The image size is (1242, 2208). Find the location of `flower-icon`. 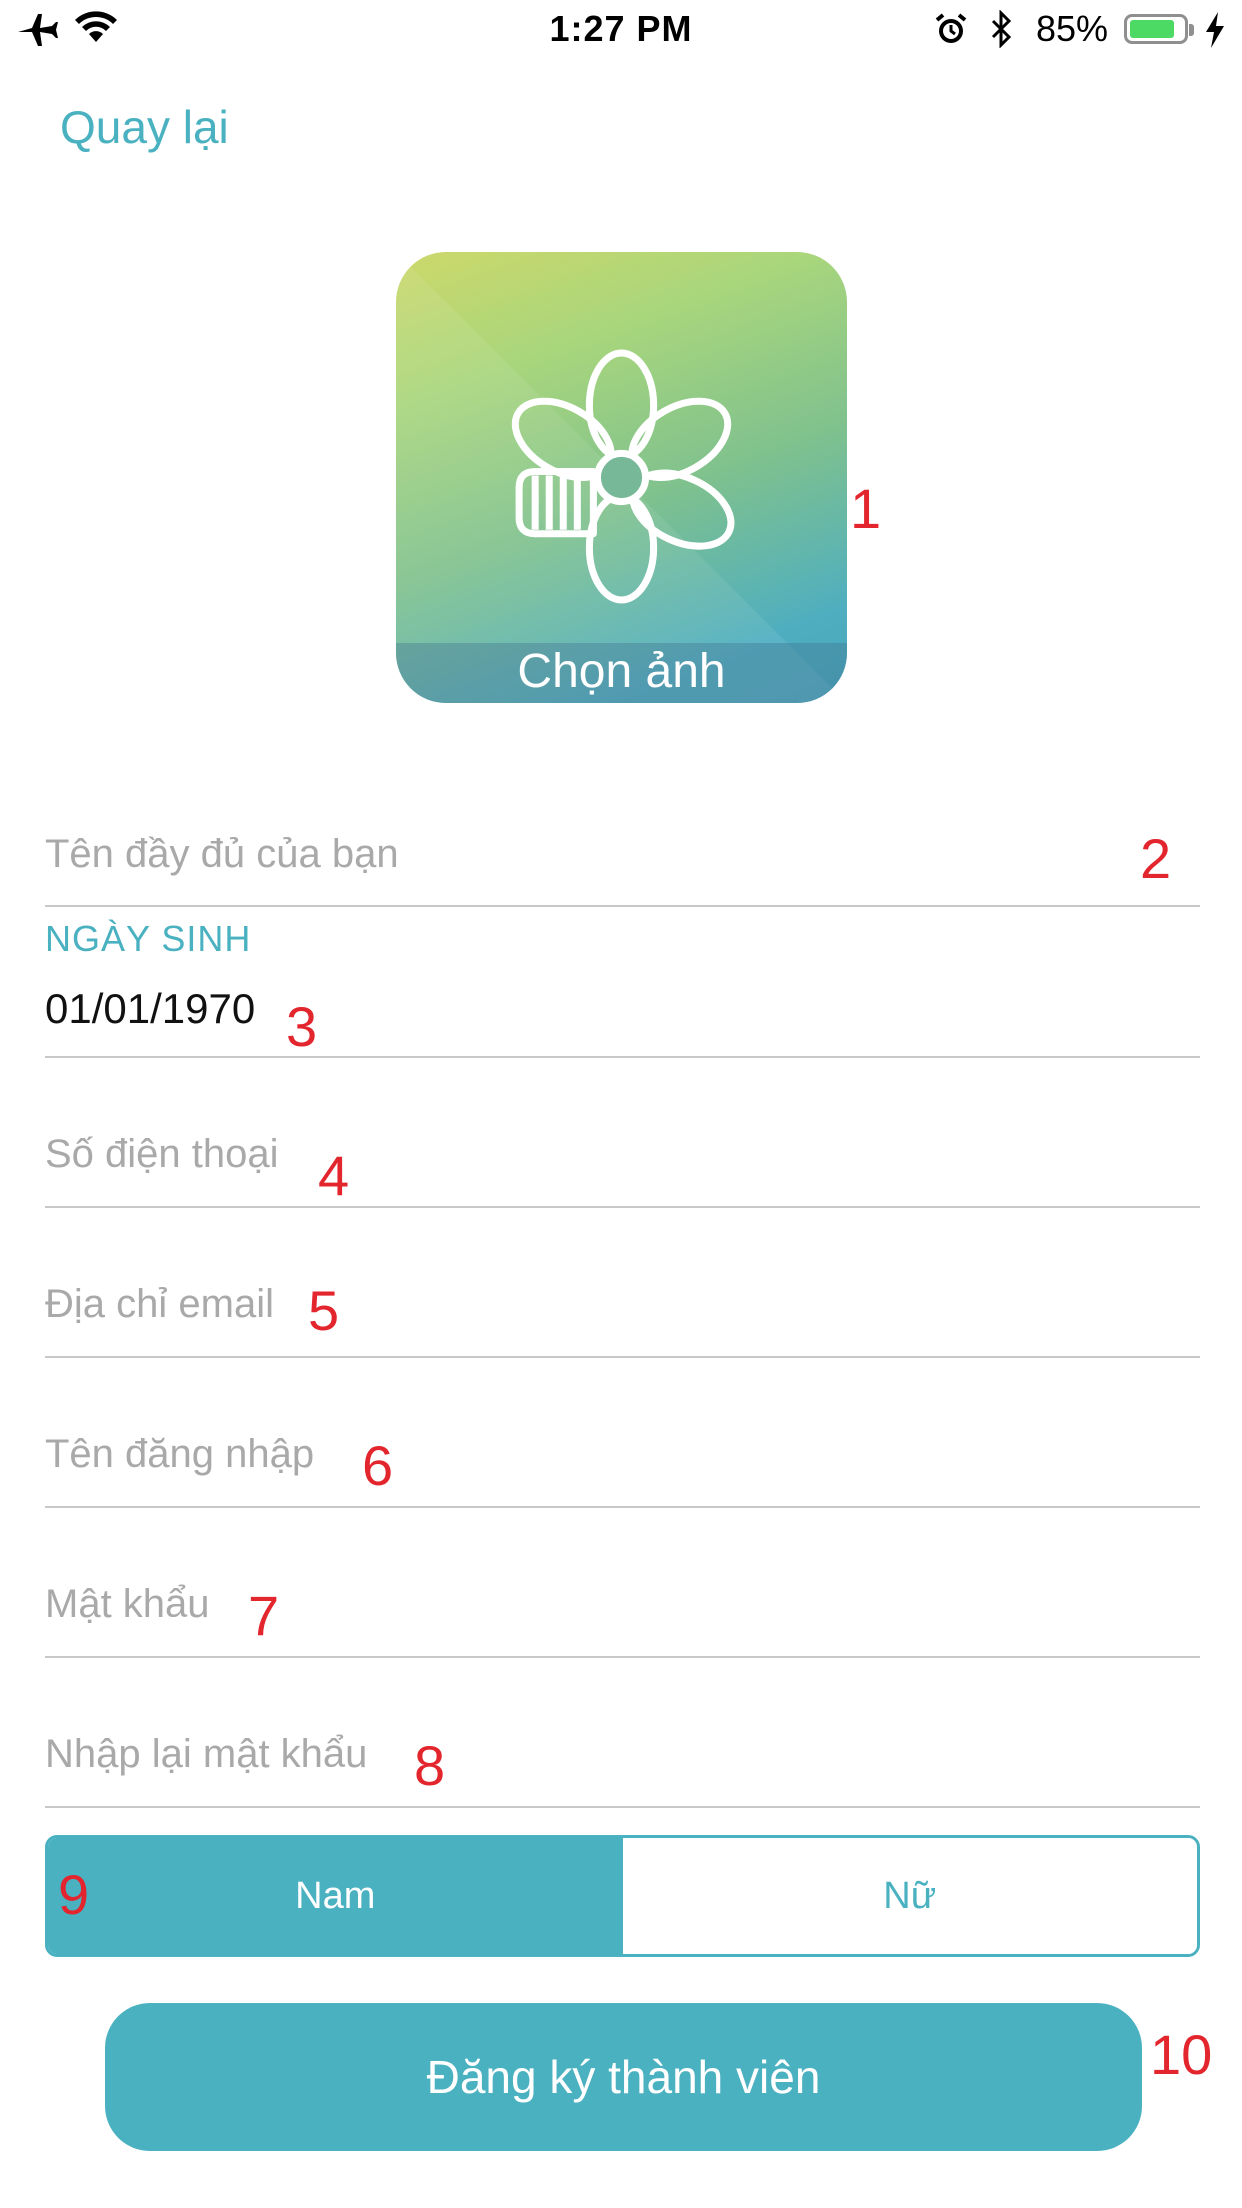

flower-icon is located at coordinates (623, 476).